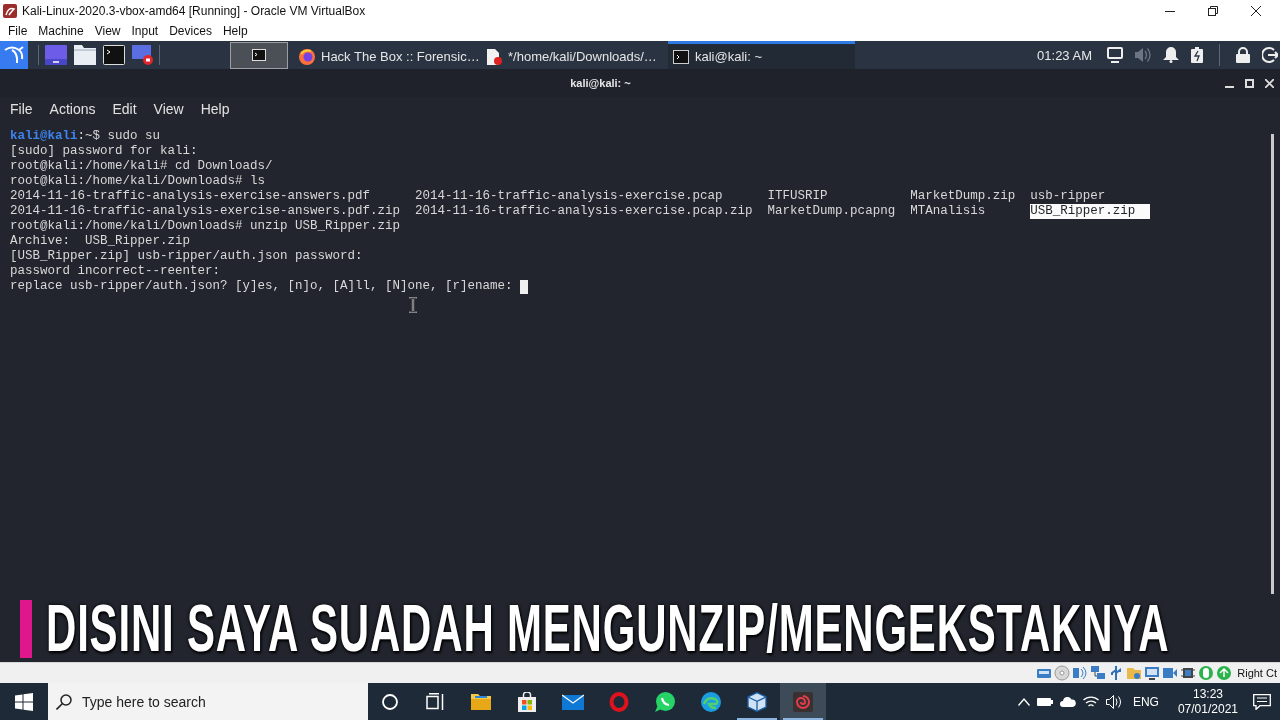 The image size is (1280, 720). I want to click on logout-icon, so click(1270, 55).